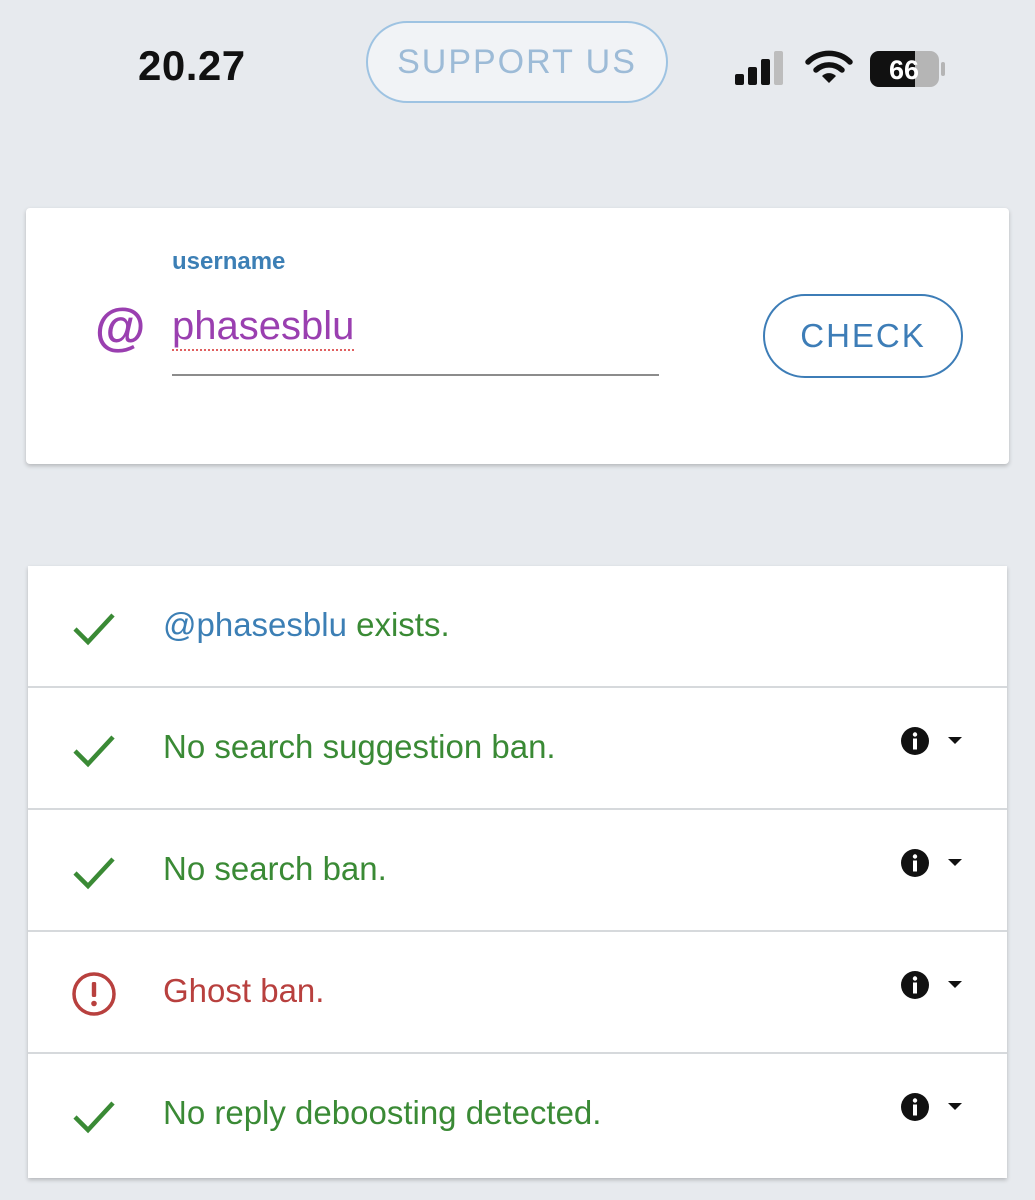 The width and height of the screenshot is (1035, 1200). What do you see at coordinates (829, 66) in the screenshot?
I see `wifi-icon` at bounding box center [829, 66].